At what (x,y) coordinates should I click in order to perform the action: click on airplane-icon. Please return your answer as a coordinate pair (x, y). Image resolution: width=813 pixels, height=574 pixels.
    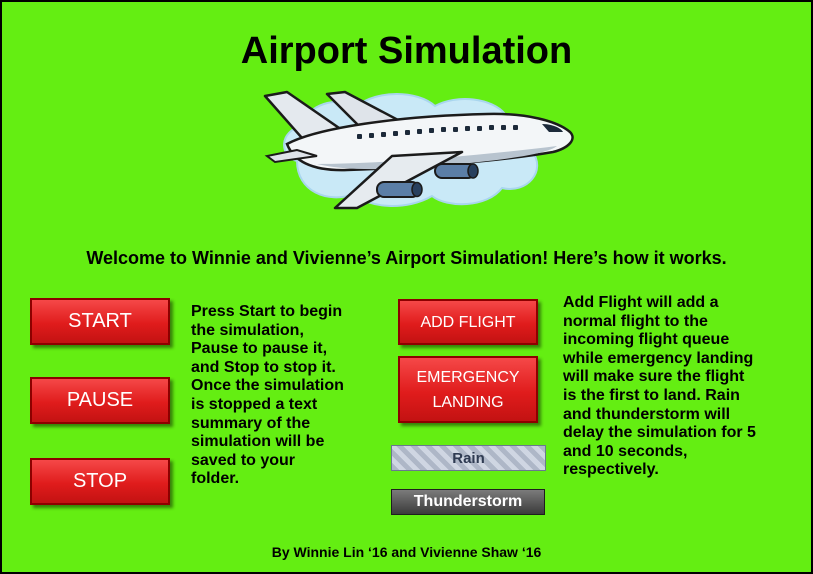
    Looking at the image, I should click on (419, 151).